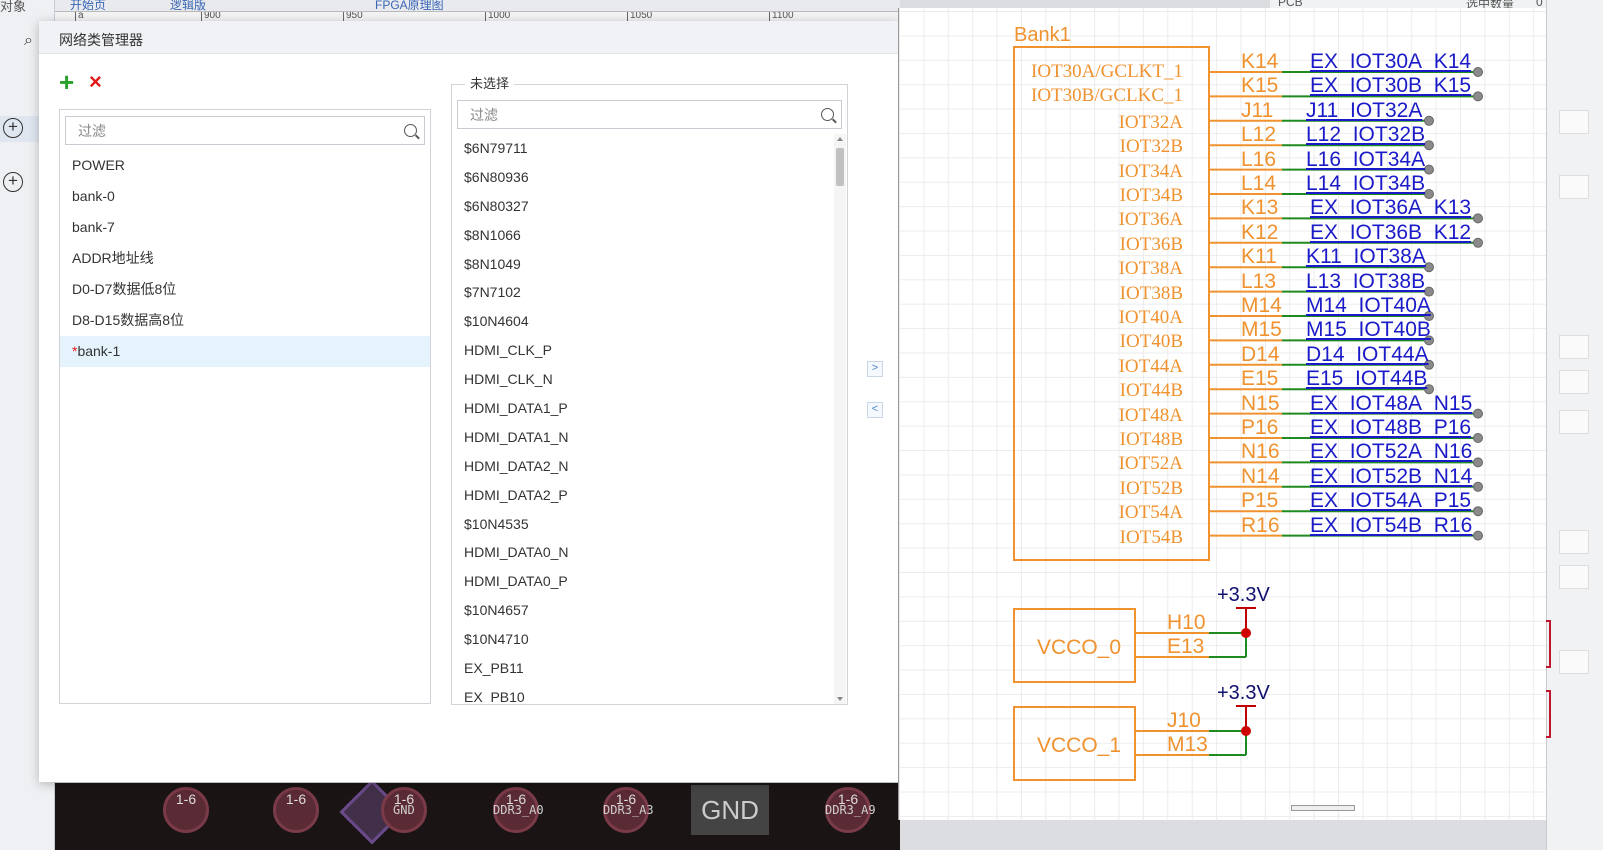  What do you see at coordinates (1366, 159) in the screenshot?
I see `net-label: L16_IOT34A` at bounding box center [1366, 159].